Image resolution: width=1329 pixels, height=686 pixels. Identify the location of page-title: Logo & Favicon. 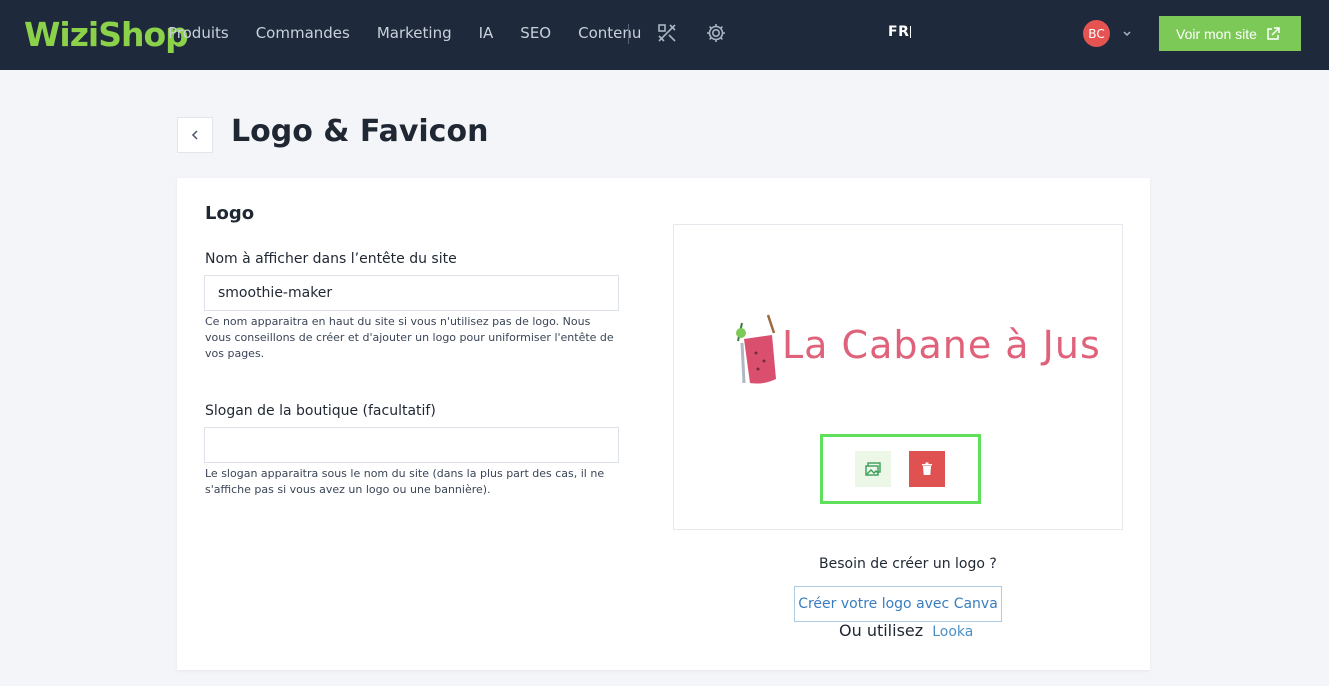
(360, 131).